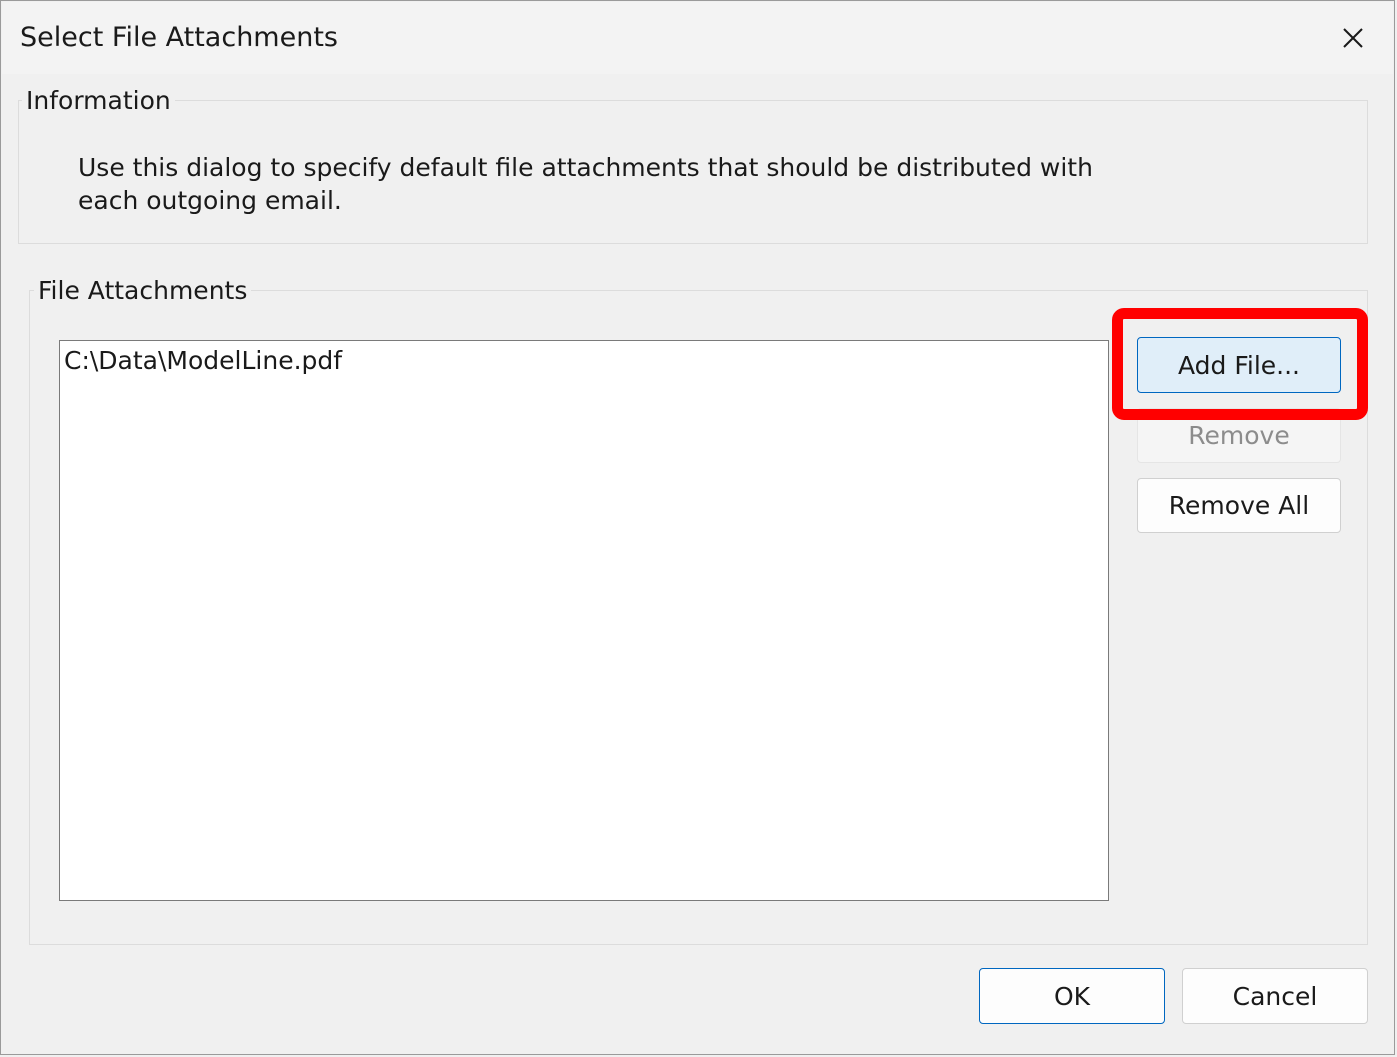 This screenshot has height=1057, width=1397. What do you see at coordinates (1275, 996) in the screenshot?
I see `cancel-button: Cancel` at bounding box center [1275, 996].